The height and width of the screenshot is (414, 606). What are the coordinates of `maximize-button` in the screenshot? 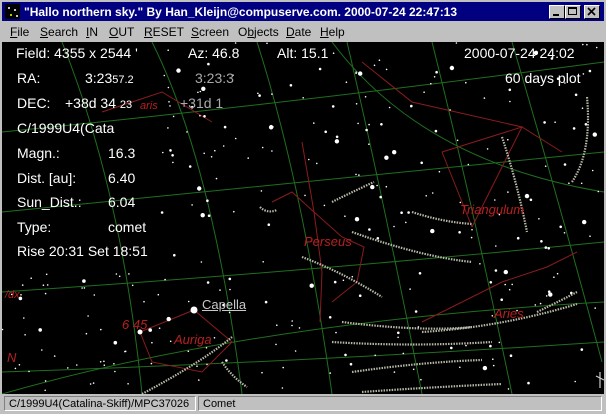 It's located at (573, 12).